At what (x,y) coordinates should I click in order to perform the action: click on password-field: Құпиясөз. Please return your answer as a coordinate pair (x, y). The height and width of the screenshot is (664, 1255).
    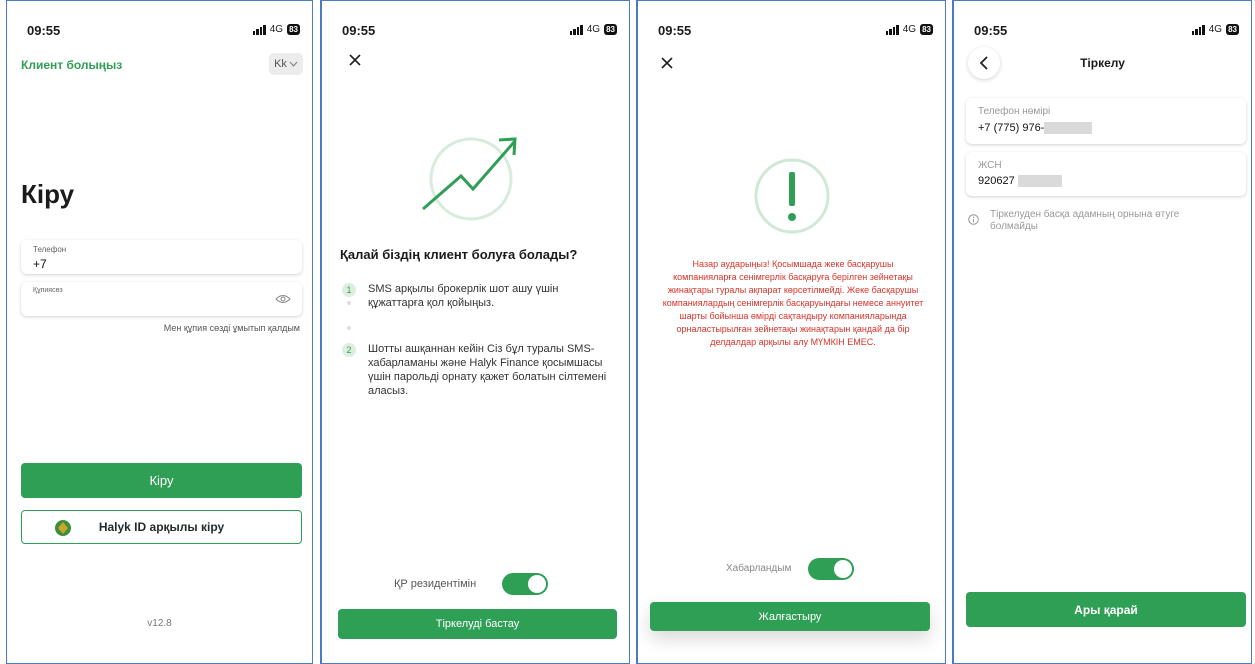
    Looking at the image, I should click on (161, 299).